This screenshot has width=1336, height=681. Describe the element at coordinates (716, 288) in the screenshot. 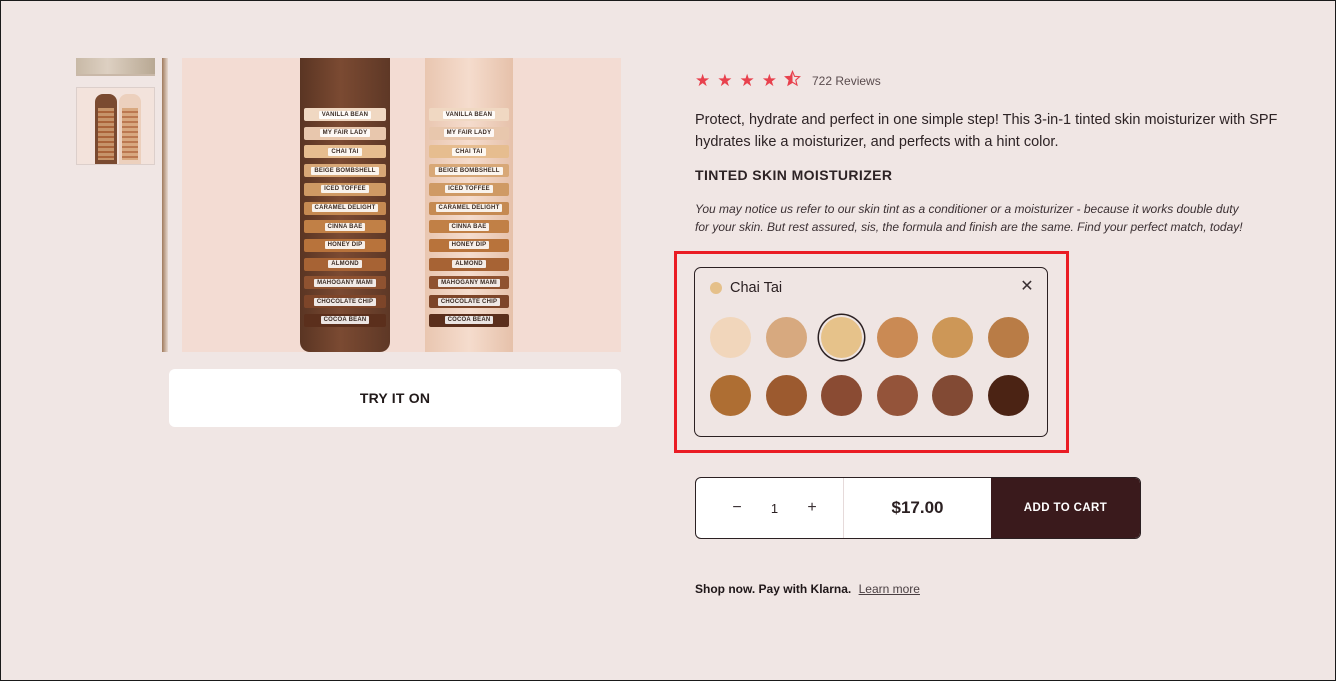

I see `selected-shade-dot` at that location.